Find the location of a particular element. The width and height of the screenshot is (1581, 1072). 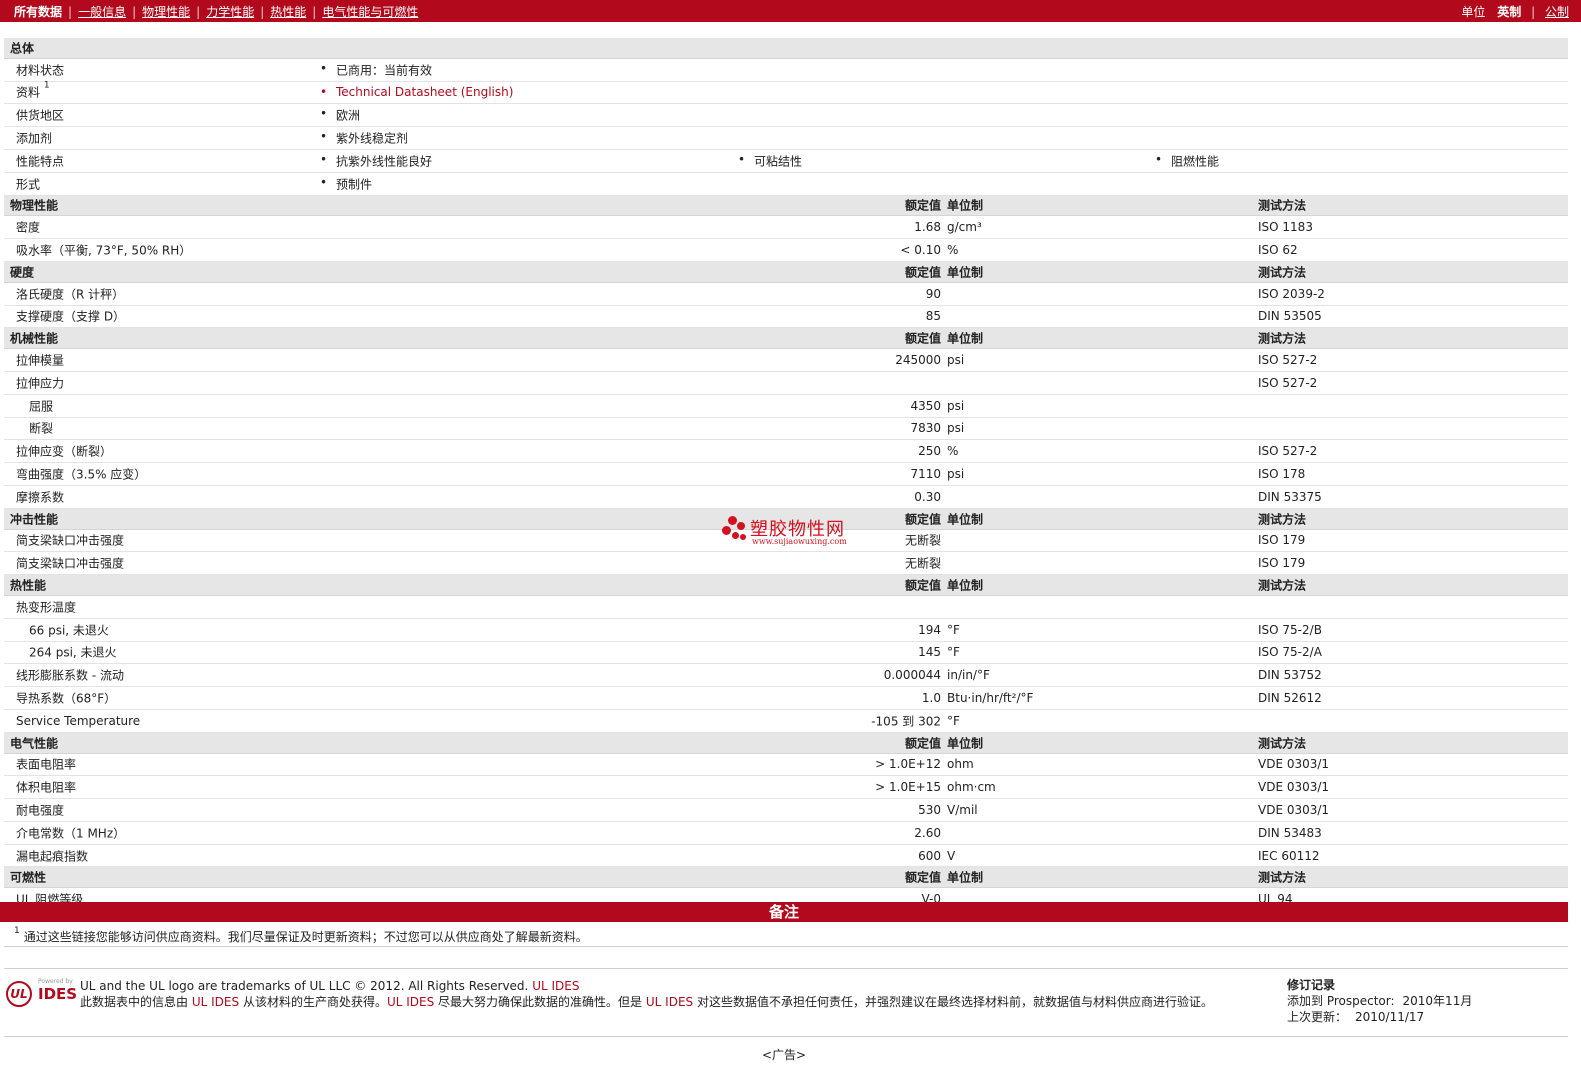

property-value: 245000 is located at coordinates (918, 360).